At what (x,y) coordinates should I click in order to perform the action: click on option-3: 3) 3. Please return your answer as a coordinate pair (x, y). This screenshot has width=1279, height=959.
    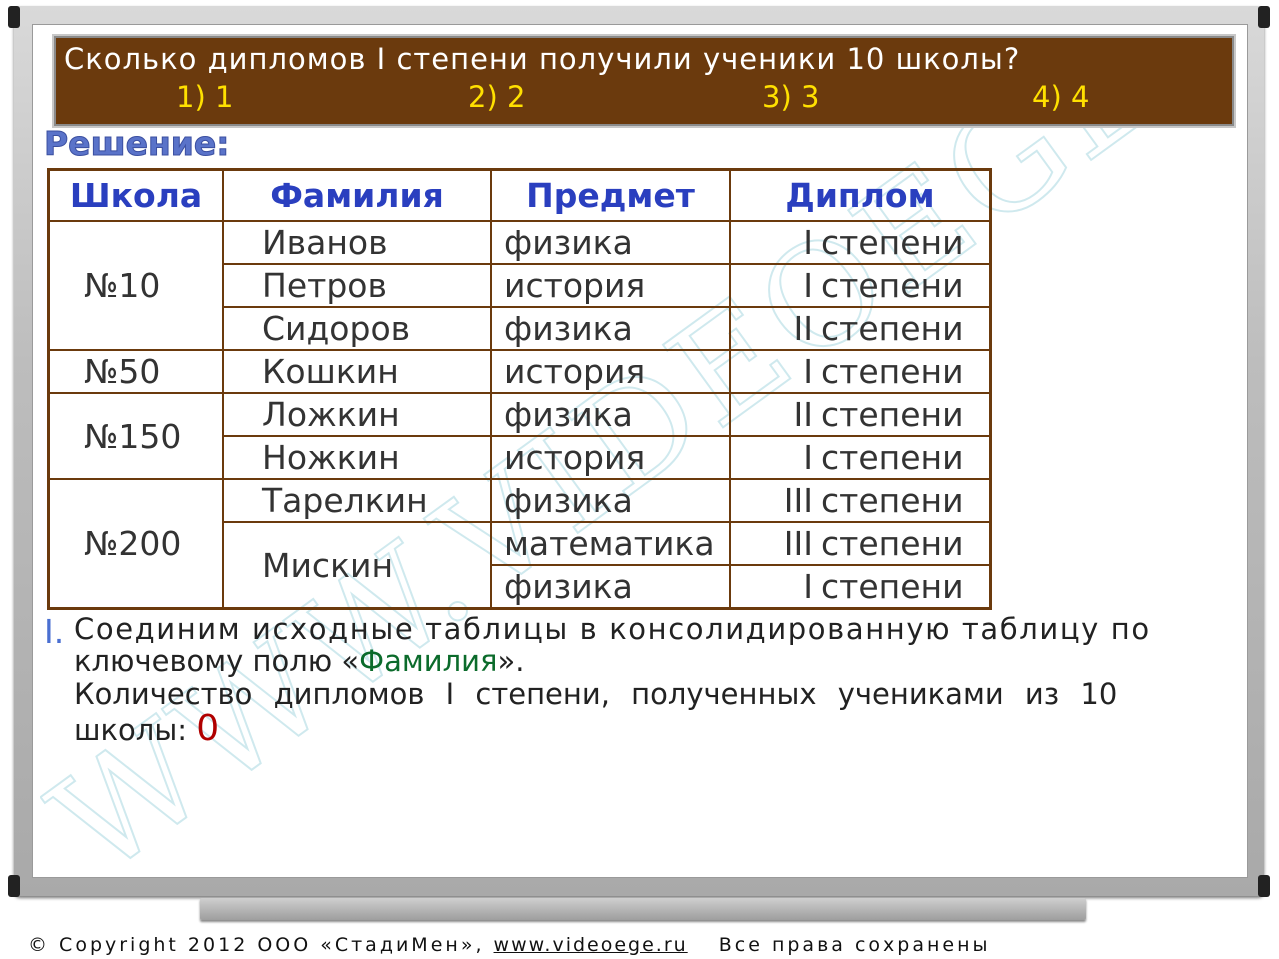
    Looking at the image, I should click on (791, 97).